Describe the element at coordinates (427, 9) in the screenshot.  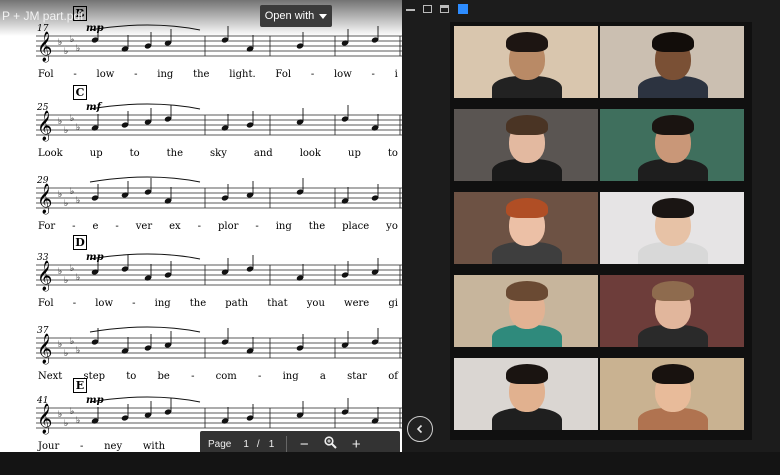
I see `restore-icon` at that location.